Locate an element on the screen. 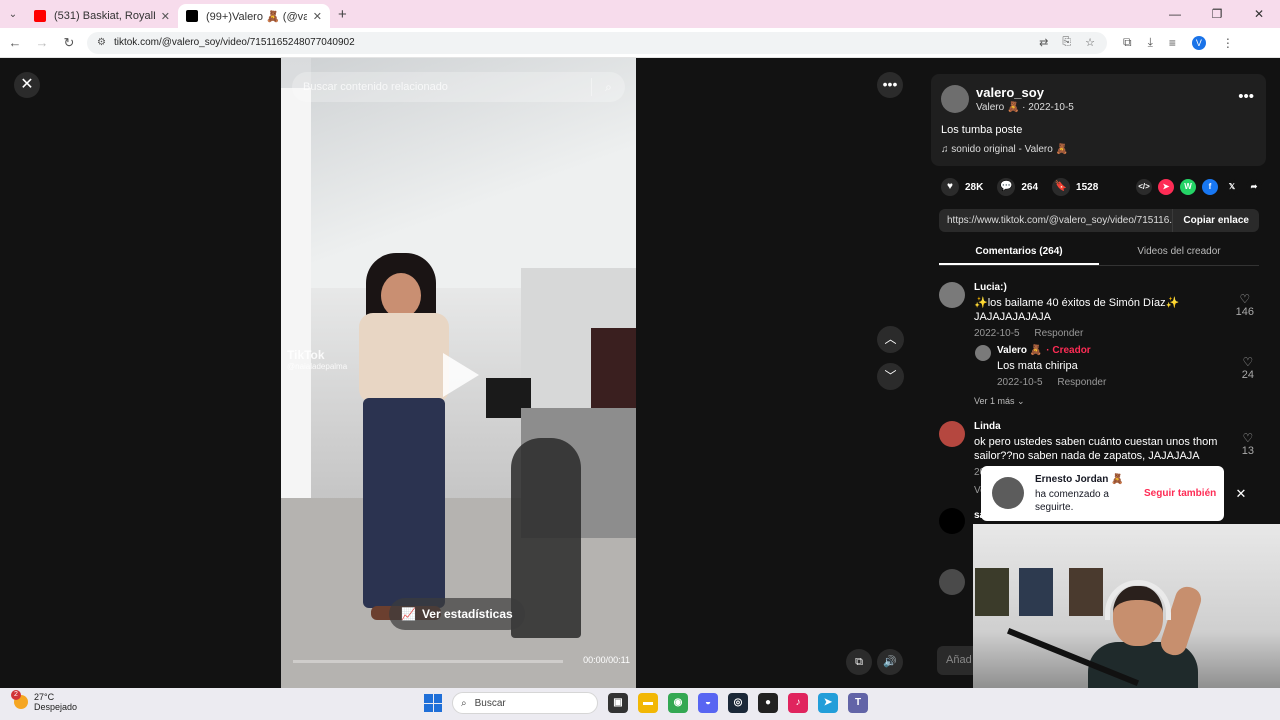 This screenshot has width=1280, height=720. teams-icon: T is located at coordinates (858, 703).